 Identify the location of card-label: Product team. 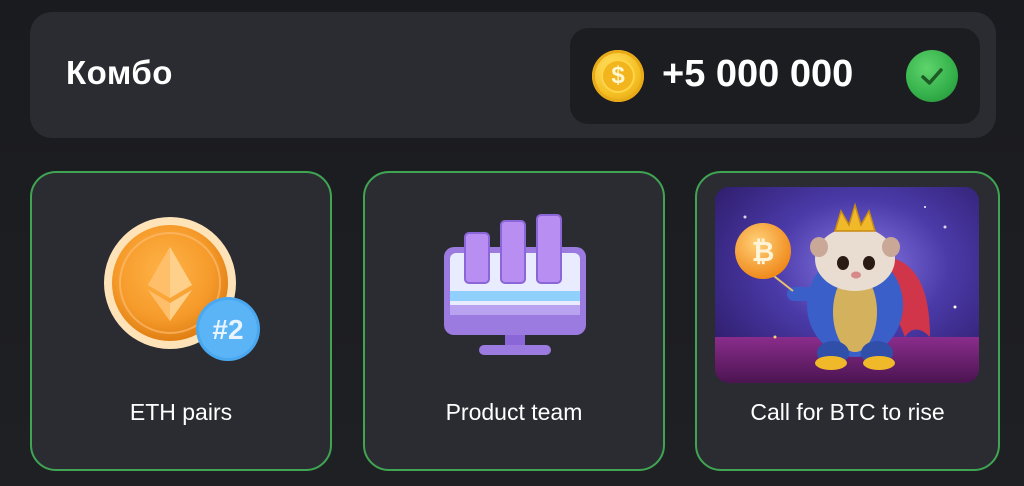
(514, 412).